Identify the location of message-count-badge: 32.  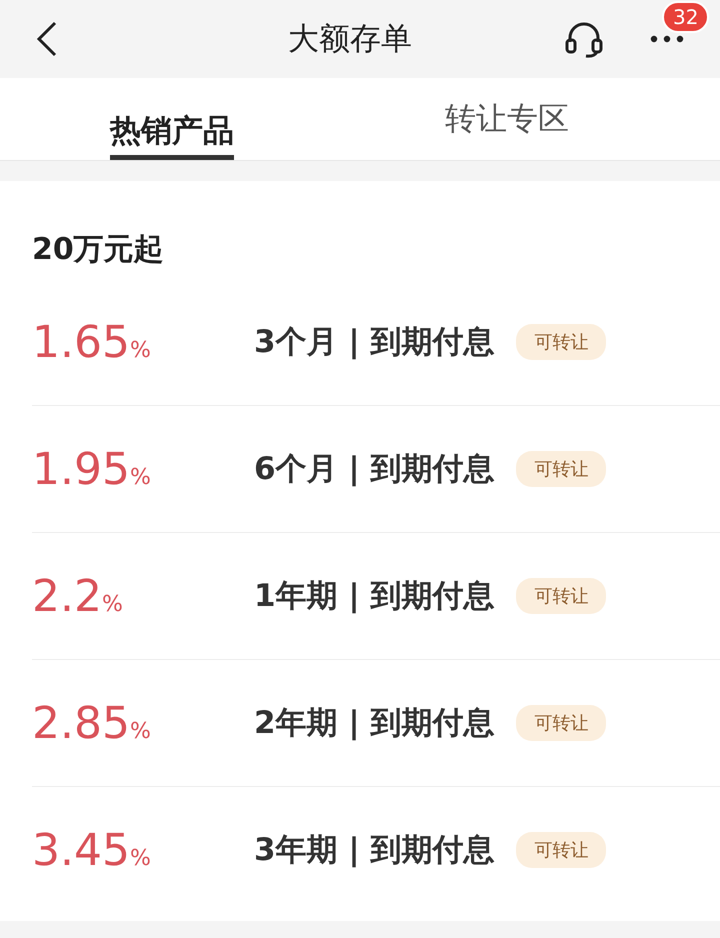
(686, 17).